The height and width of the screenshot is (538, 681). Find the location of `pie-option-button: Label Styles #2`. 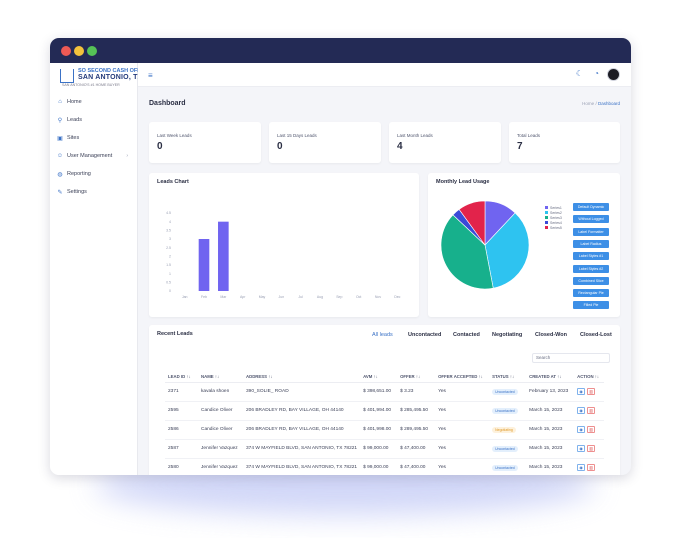

pie-option-button: Label Styles #2 is located at coordinates (591, 268).